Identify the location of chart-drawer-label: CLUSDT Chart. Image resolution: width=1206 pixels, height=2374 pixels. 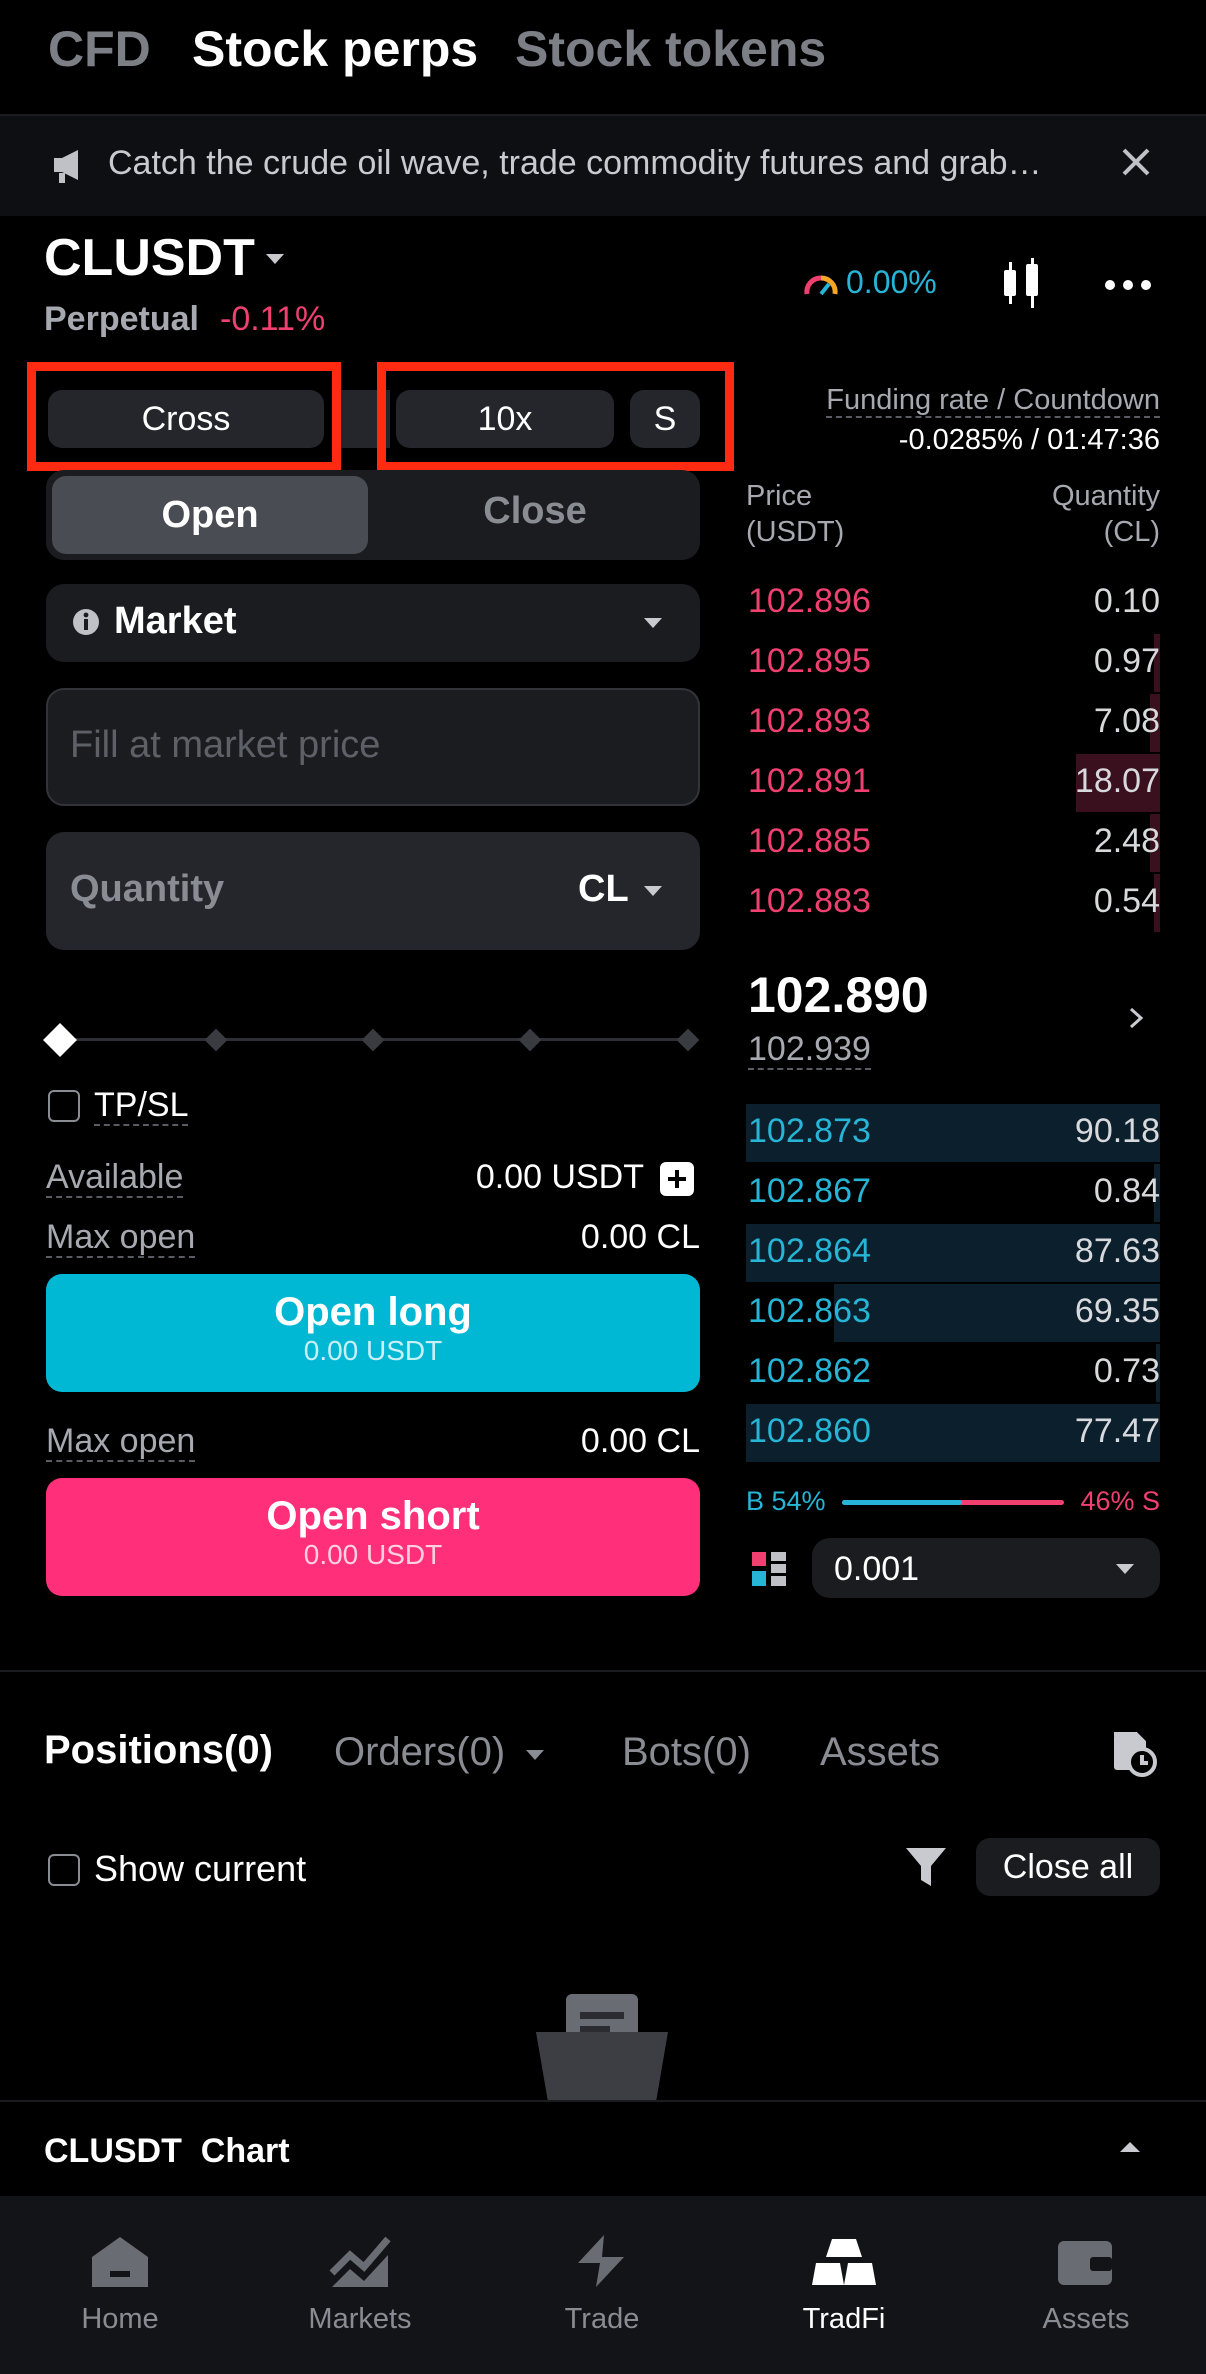
(167, 2151).